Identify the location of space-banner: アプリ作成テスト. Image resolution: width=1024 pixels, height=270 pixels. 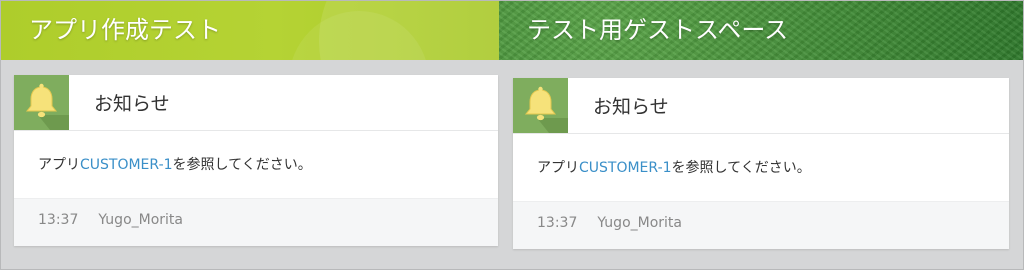
(250, 30).